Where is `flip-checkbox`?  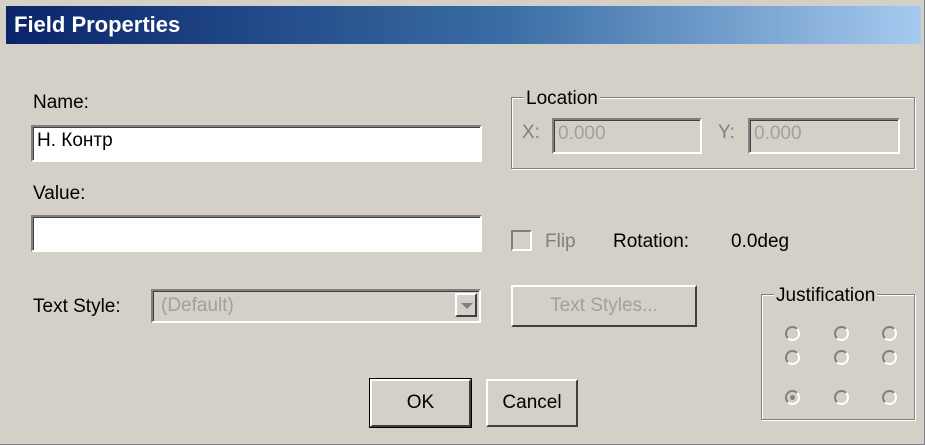 flip-checkbox is located at coordinates (521, 240).